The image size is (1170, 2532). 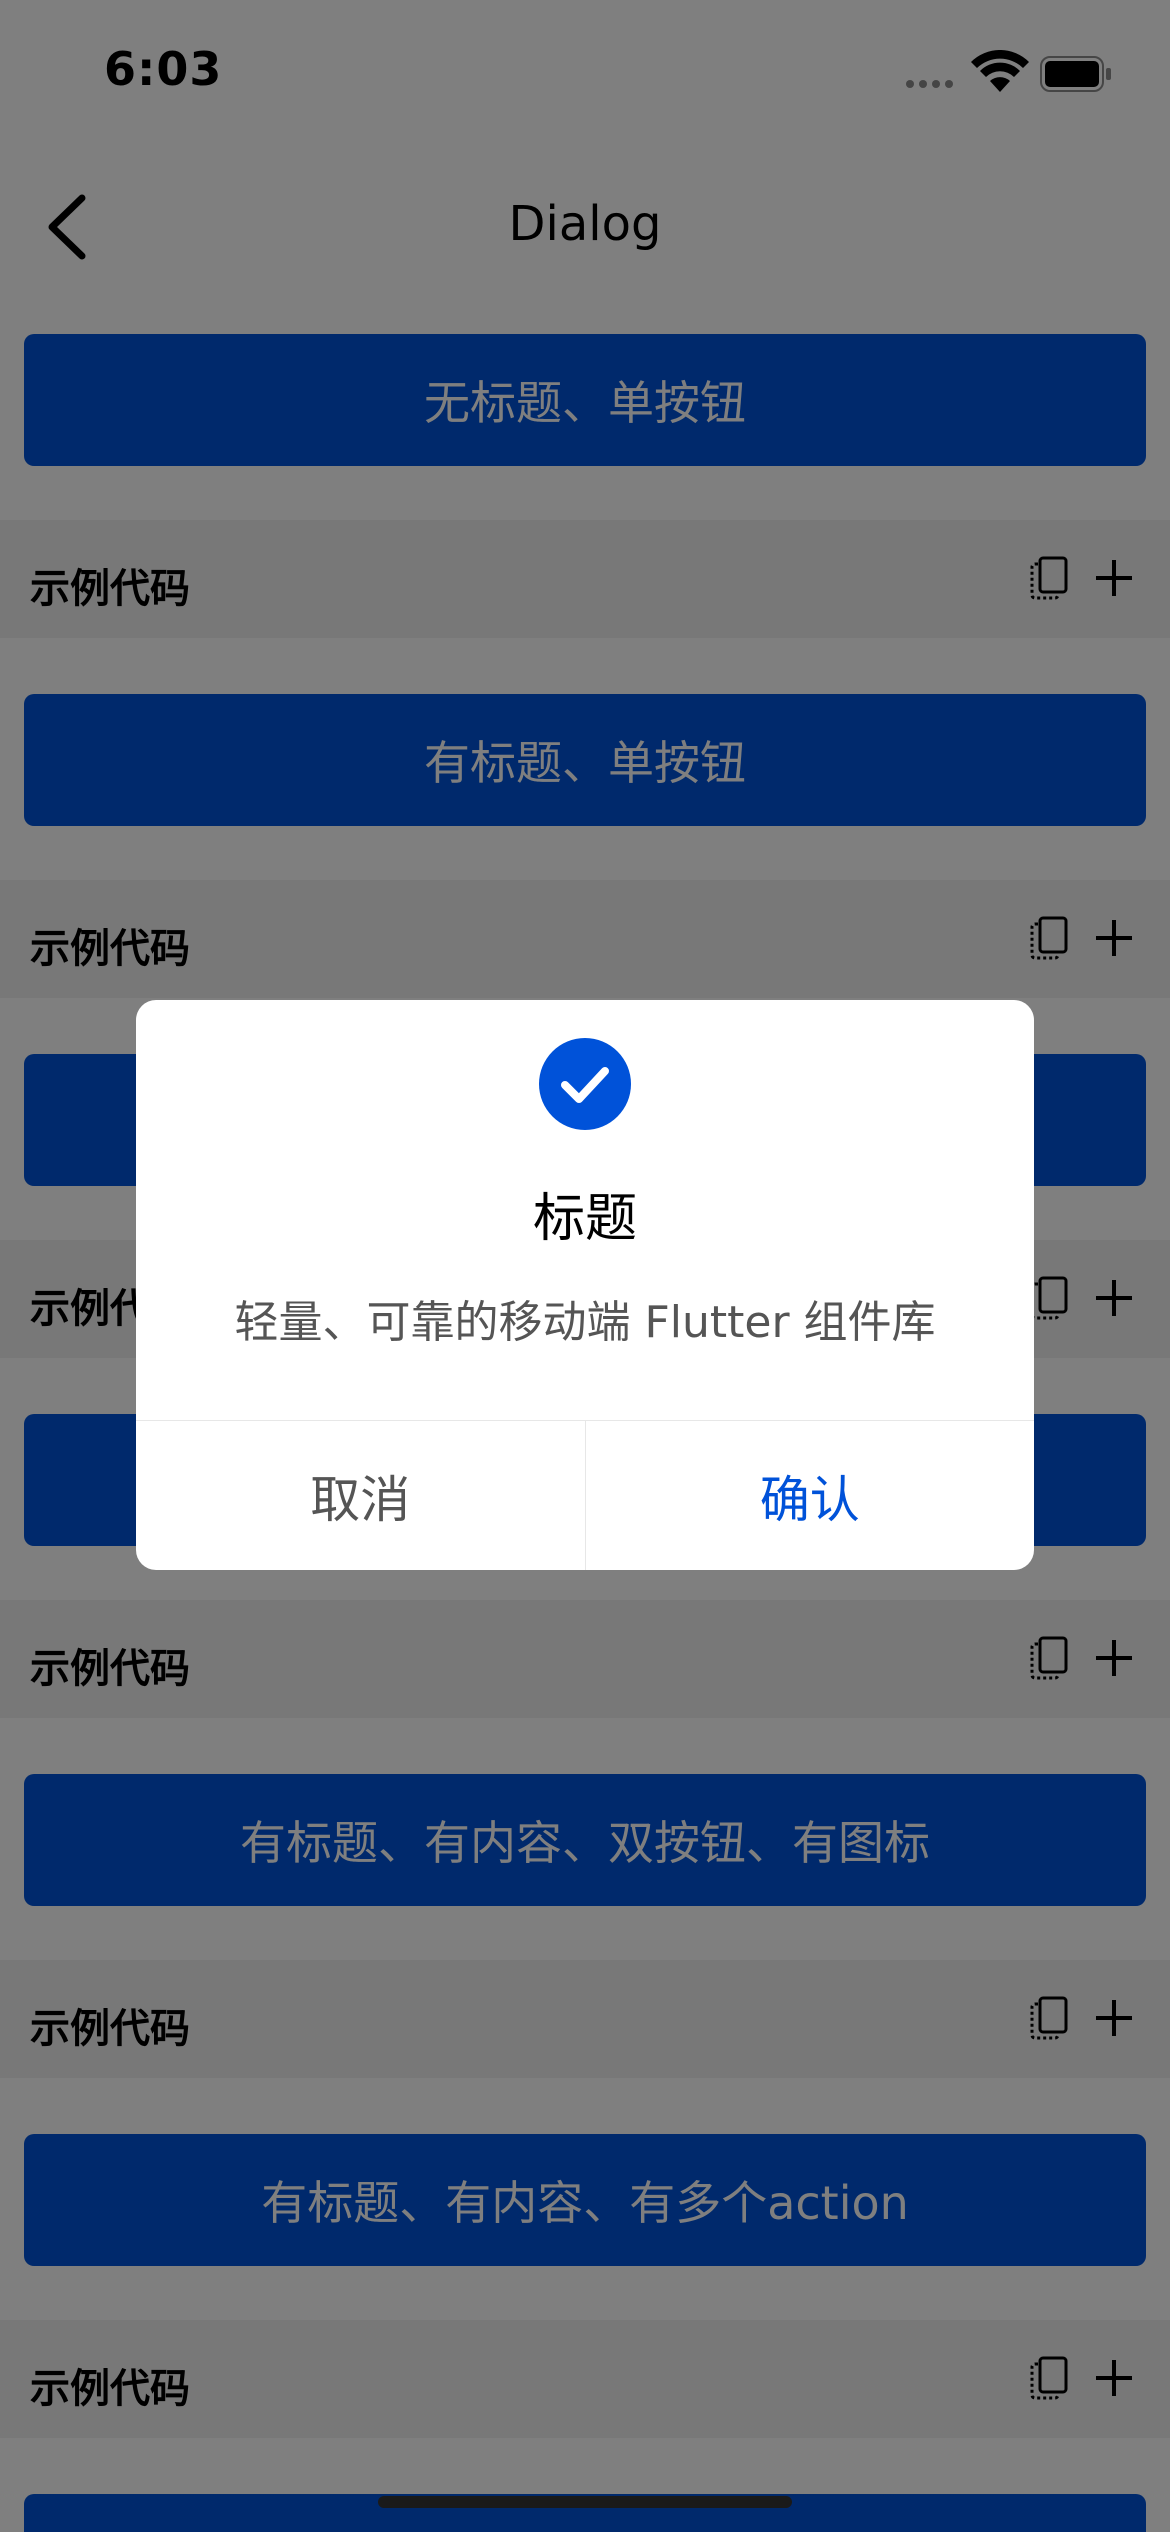 What do you see at coordinates (585, 1084) in the screenshot?
I see `check-circle-icon` at bounding box center [585, 1084].